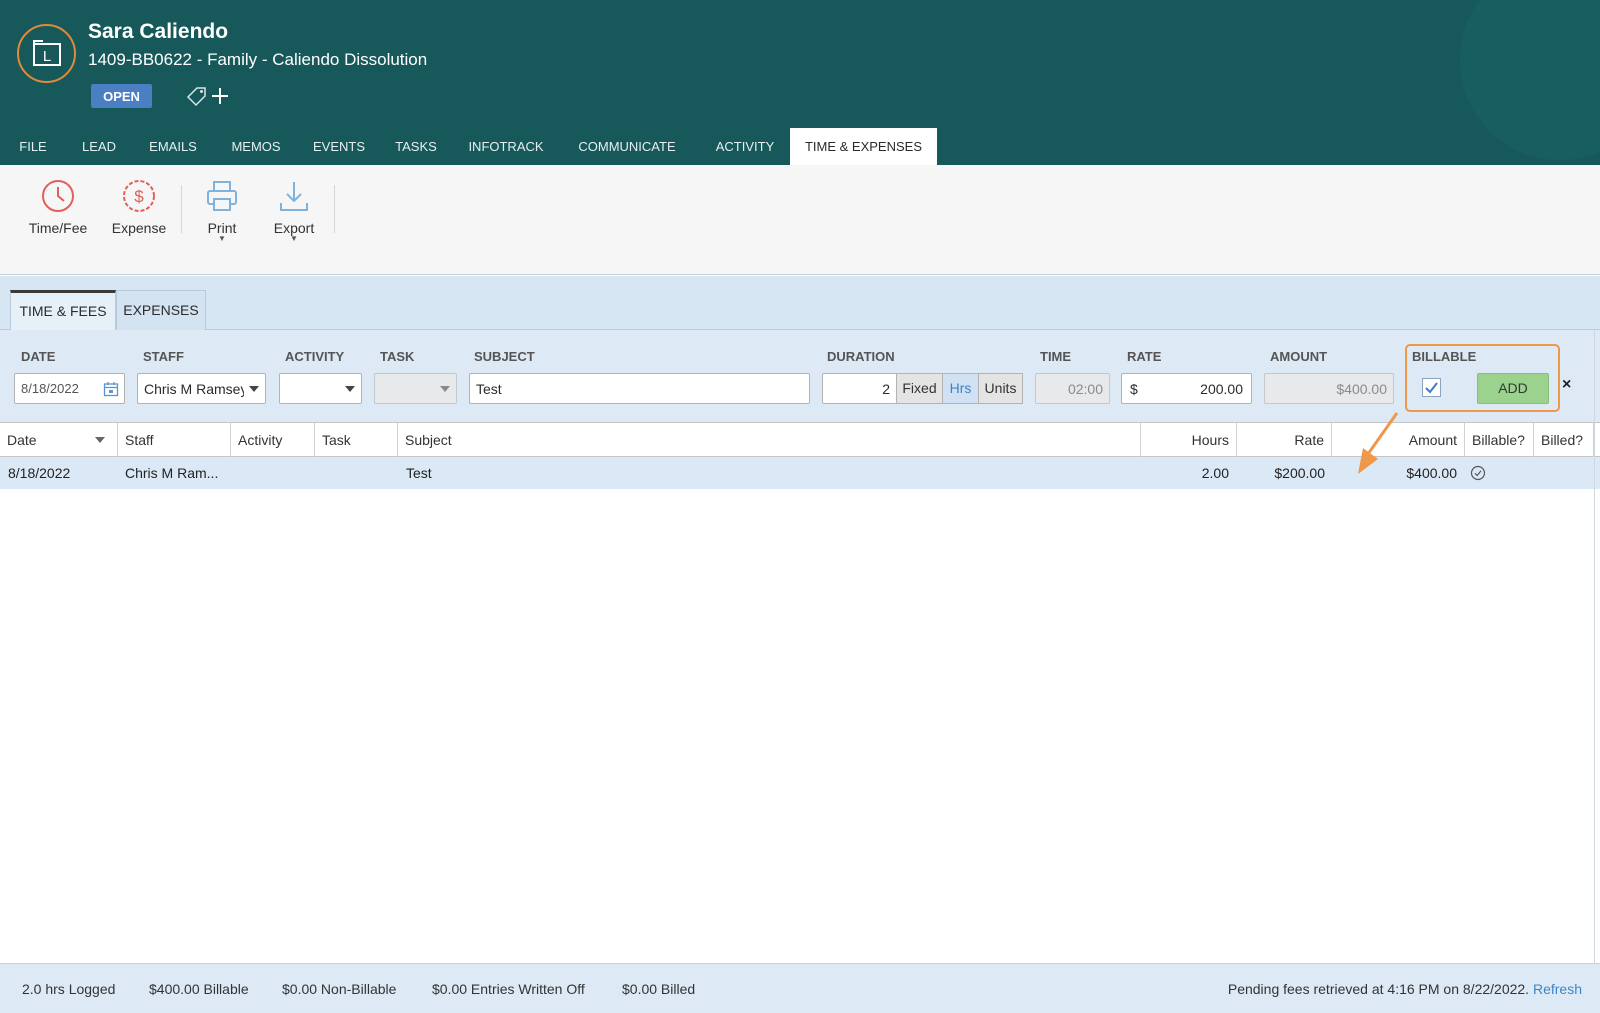 The height and width of the screenshot is (1013, 1600). Describe the element at coordinates (33, 146) in the screenshot. I see `tab-file: FILE` at that location.